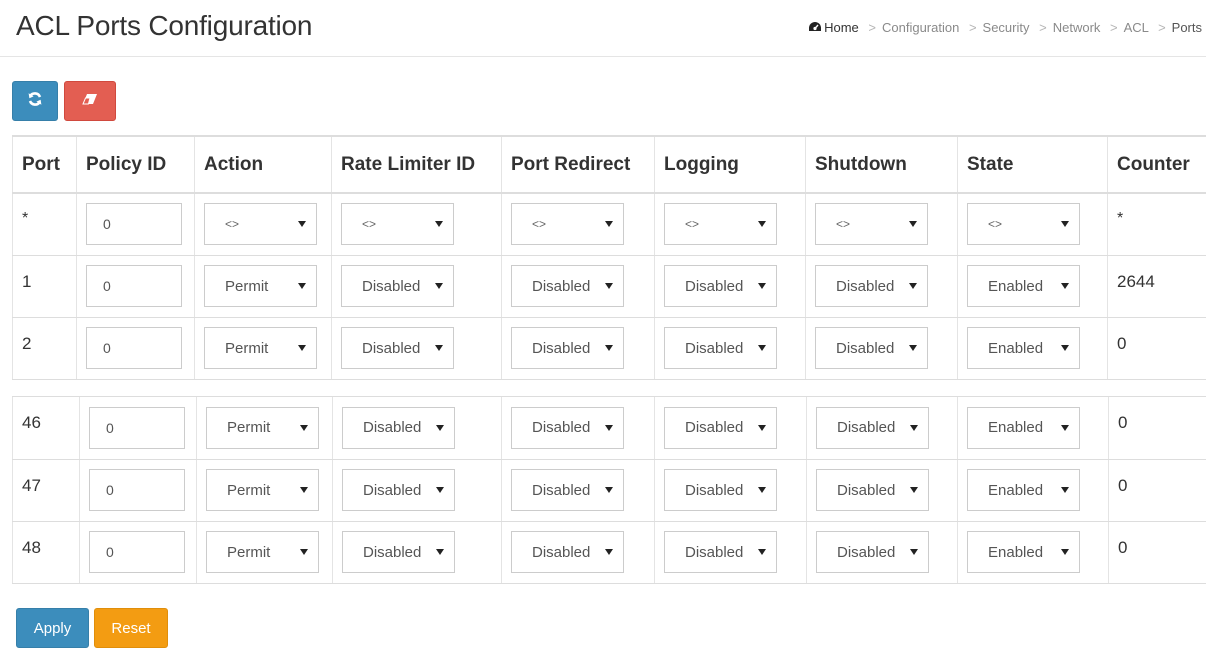 The height and width of the screenshot is (649, 1206). I want to click on clear-button, so click(90, 101).